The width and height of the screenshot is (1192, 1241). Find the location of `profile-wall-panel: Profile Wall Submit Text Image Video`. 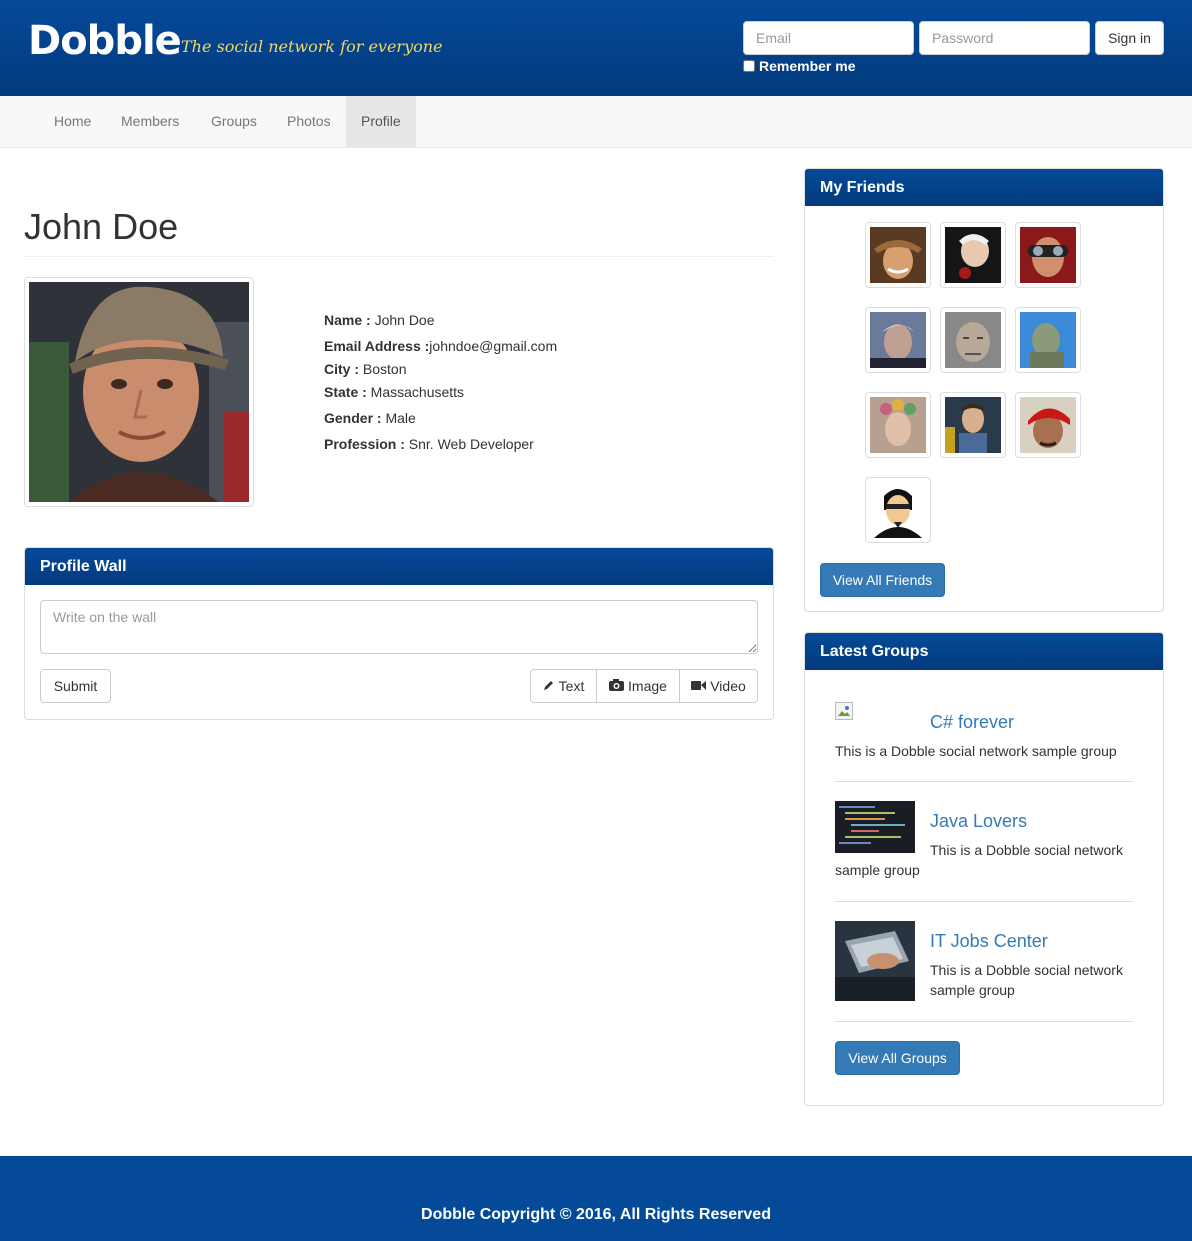

profile-wall-panel: Profile Wall Submit Text Image Video is located at coordinates (399, 633).